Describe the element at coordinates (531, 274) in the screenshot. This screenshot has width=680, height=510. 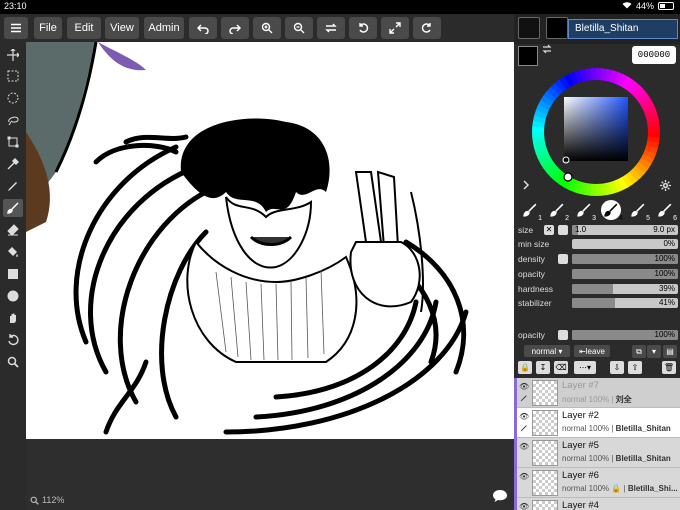
I see `opacity-label: opacity` at that location.